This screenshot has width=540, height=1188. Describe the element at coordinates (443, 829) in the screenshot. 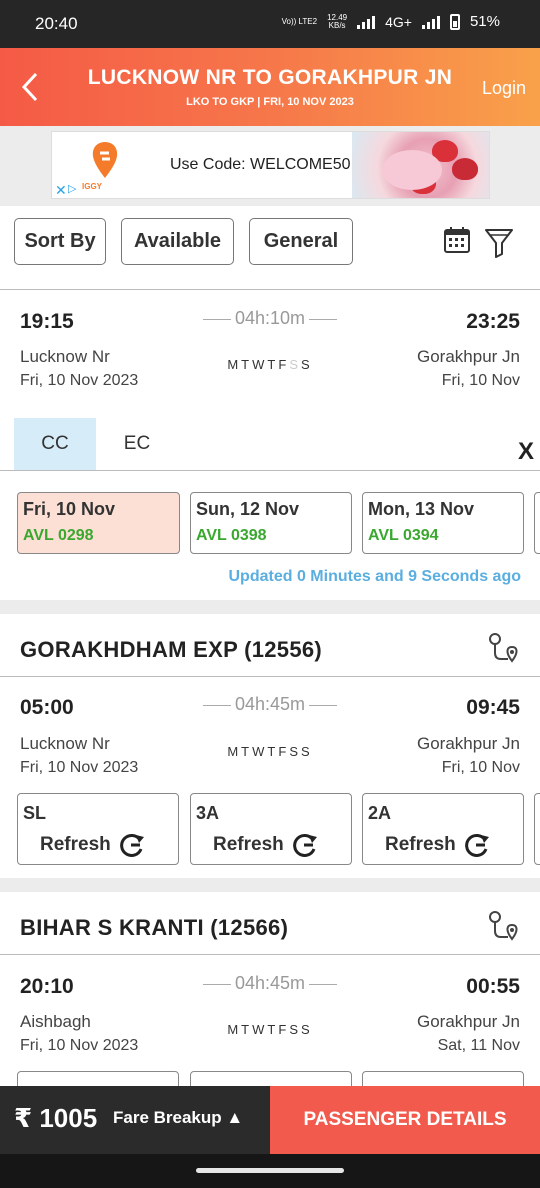

I see `class-box-2a: 2A Refresh` at that location.